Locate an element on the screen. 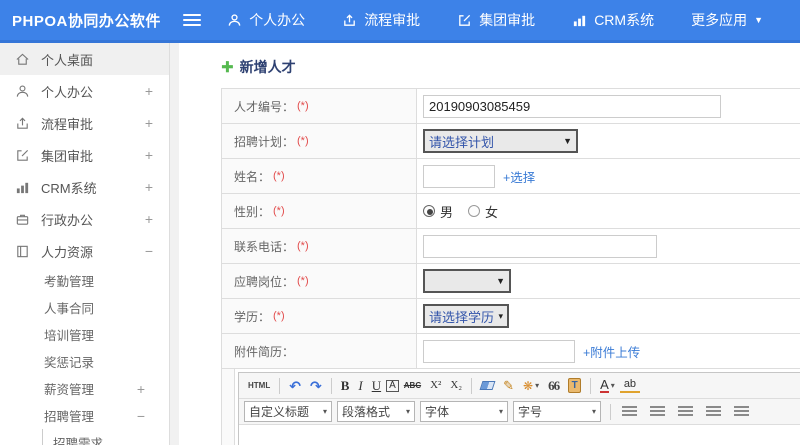 Image resolution: width=800 pixels, height=445 pixels. field-label: 应聘岗位： is located at coordinates (264, 281).